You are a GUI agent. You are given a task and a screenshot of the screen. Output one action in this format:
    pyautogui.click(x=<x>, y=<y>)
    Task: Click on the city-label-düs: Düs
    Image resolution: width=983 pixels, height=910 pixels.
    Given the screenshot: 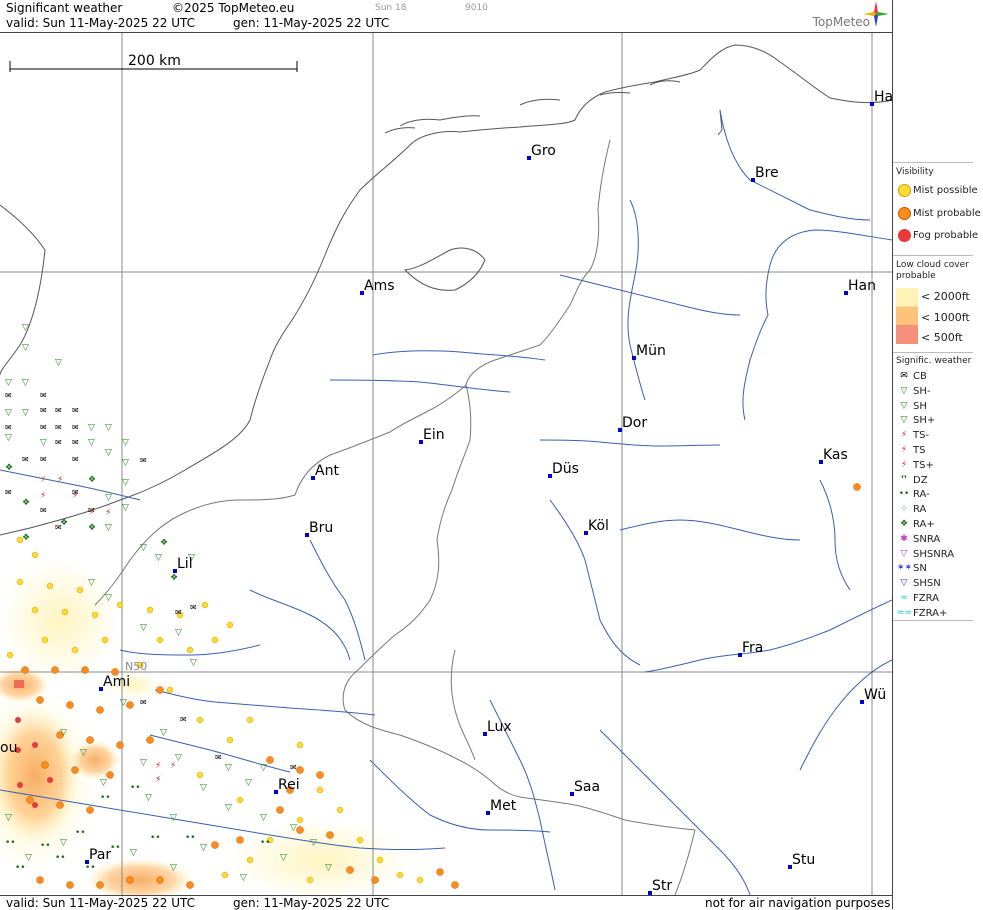 What is the action you would take?
    pyautogui.click(x=565, y=469)
    